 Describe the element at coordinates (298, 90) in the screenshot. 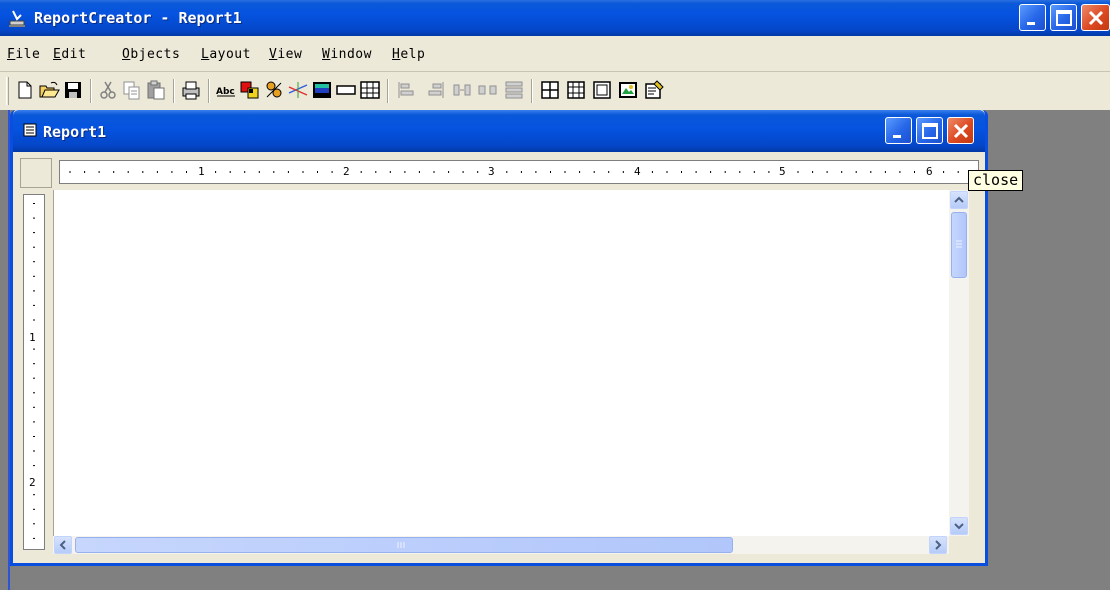

I see `line-icon` at that location.